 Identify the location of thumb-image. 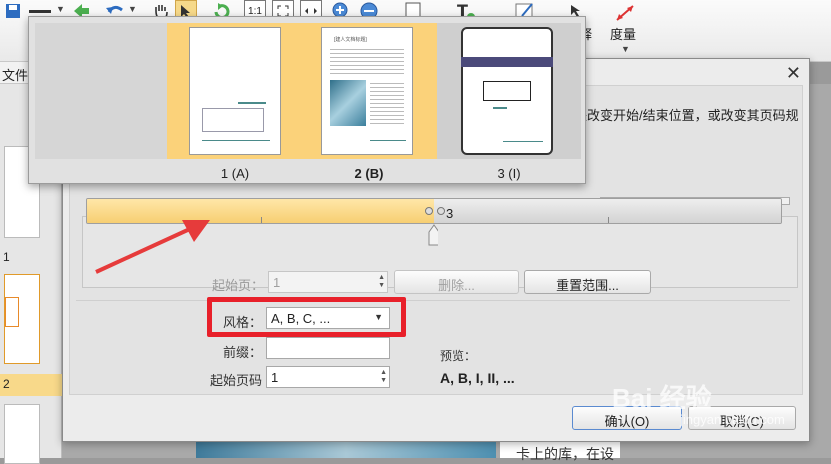
(348, 103).